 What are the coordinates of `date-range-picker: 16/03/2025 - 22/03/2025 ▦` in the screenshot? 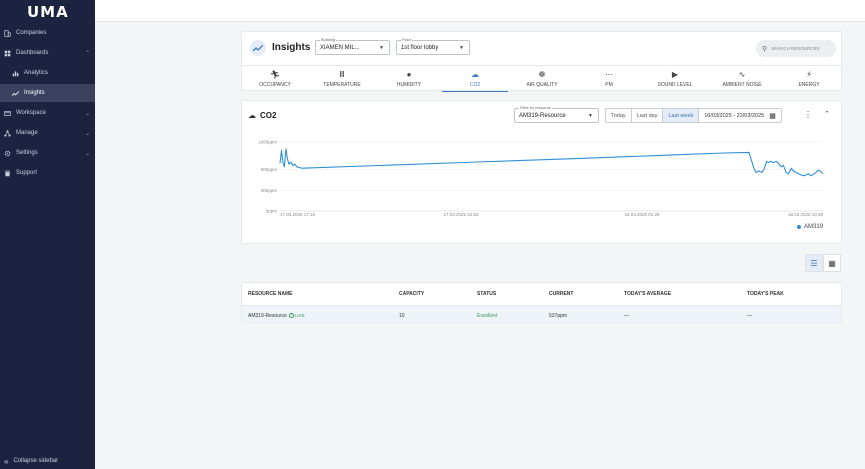 It's located at (740, 115).